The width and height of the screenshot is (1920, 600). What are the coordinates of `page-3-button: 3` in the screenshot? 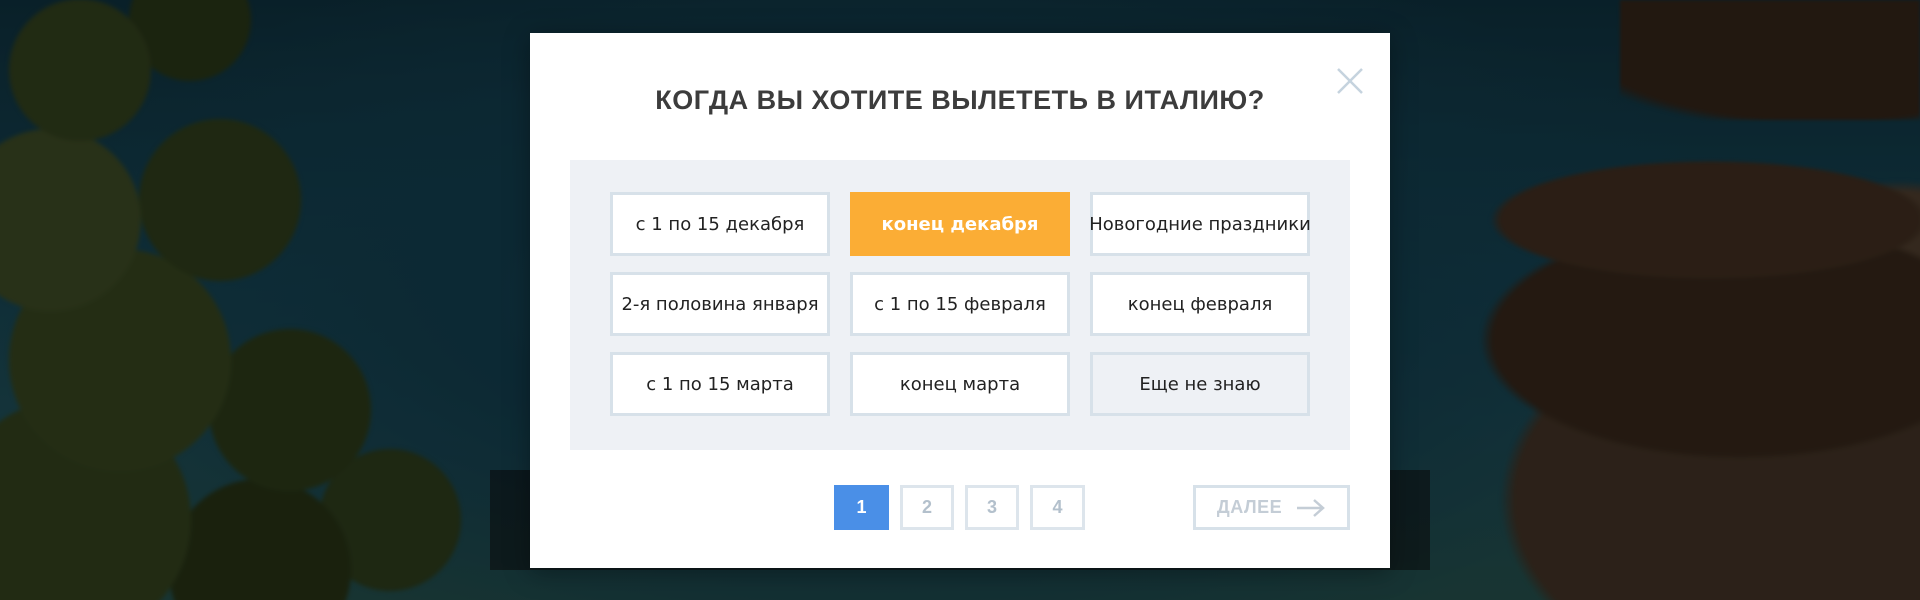 It's located at (992, 507).